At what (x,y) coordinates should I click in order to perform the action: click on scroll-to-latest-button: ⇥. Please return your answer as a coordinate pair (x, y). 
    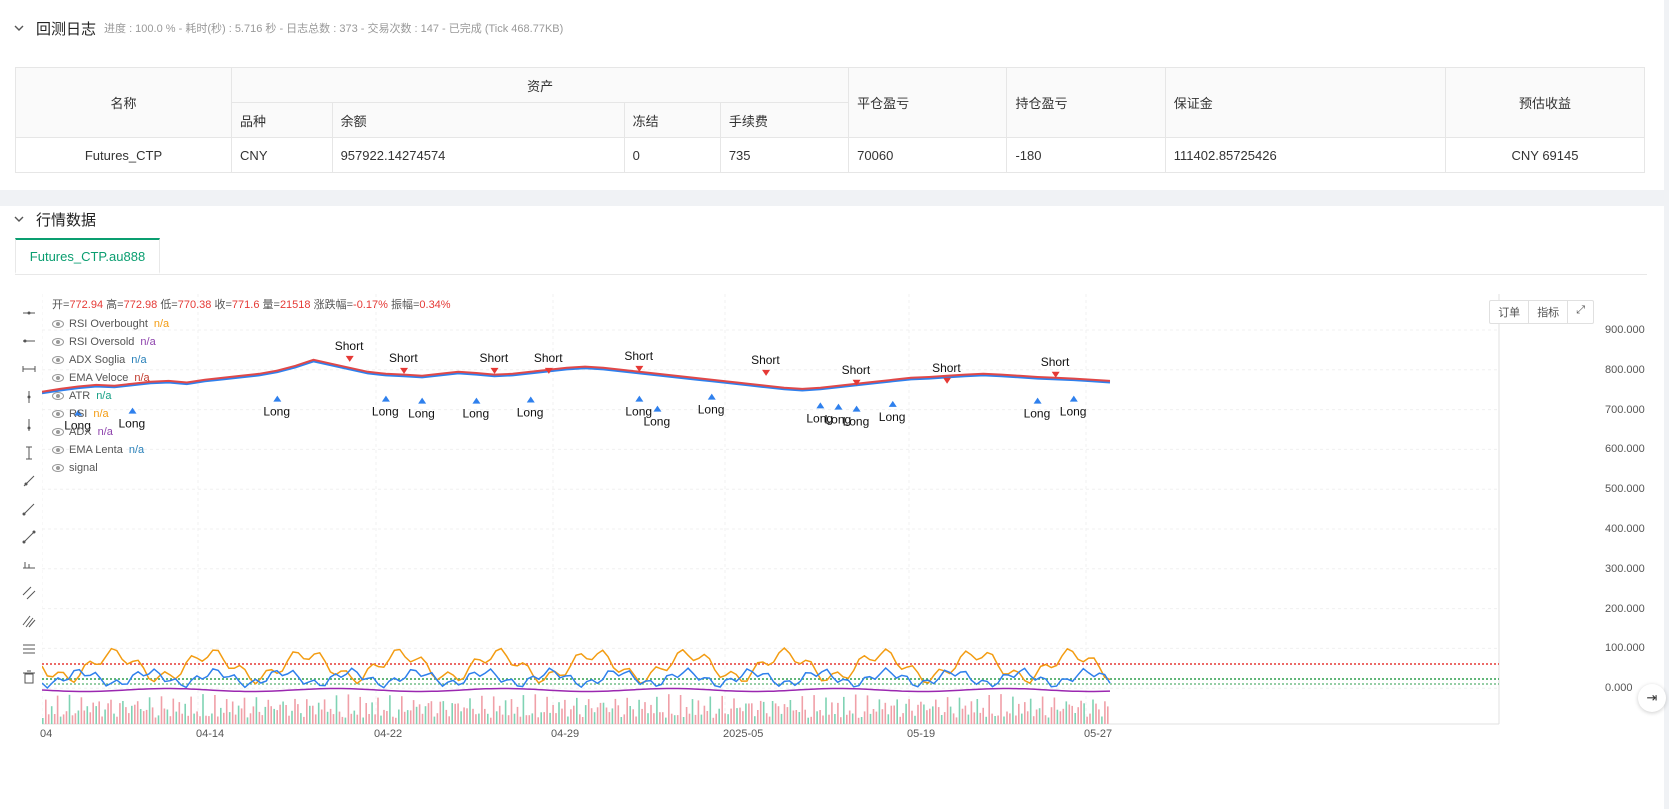
    Looking at the image, I should click on (1652, 698).